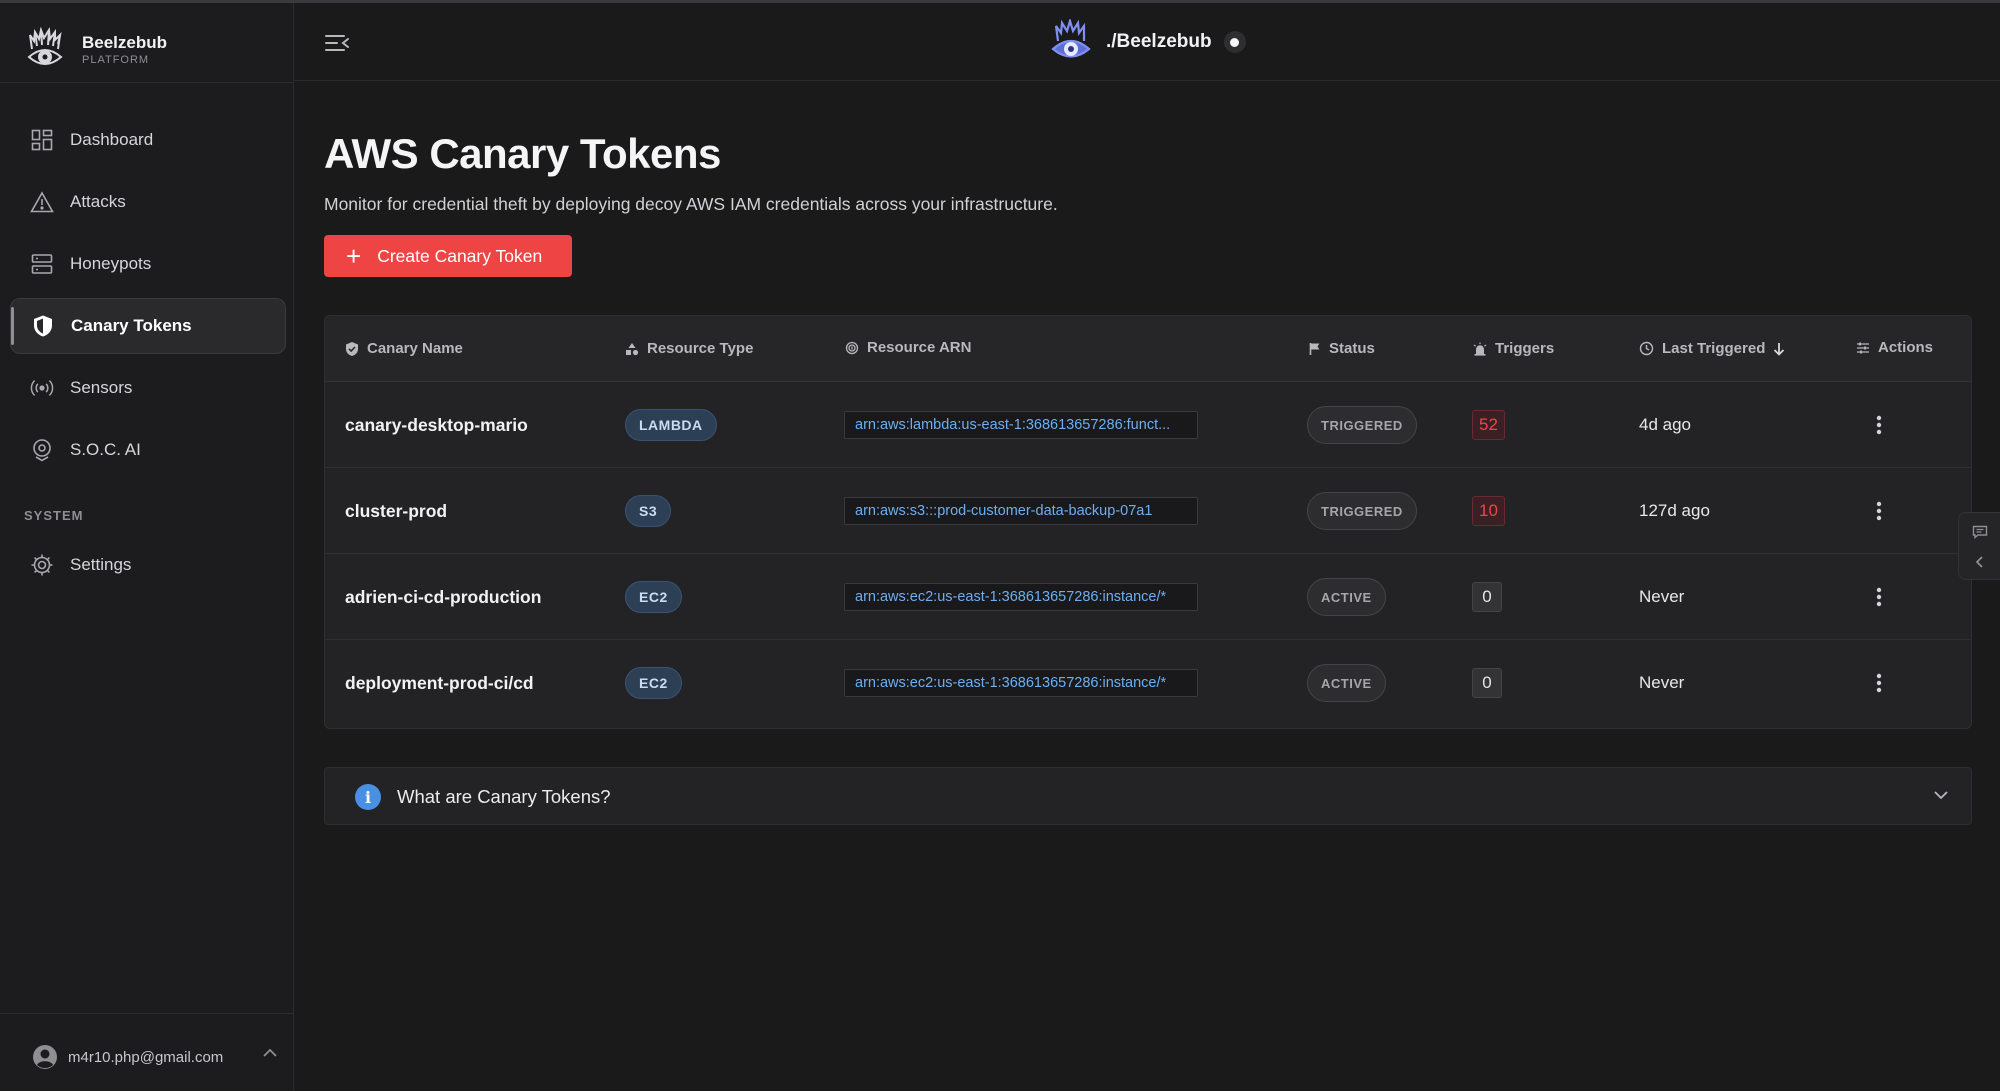  Describe the element at coordinates (1148, 796) in the screenshot. I see `faq-what-are-canary-tokens: i What are Canary Tokens?` at that location.